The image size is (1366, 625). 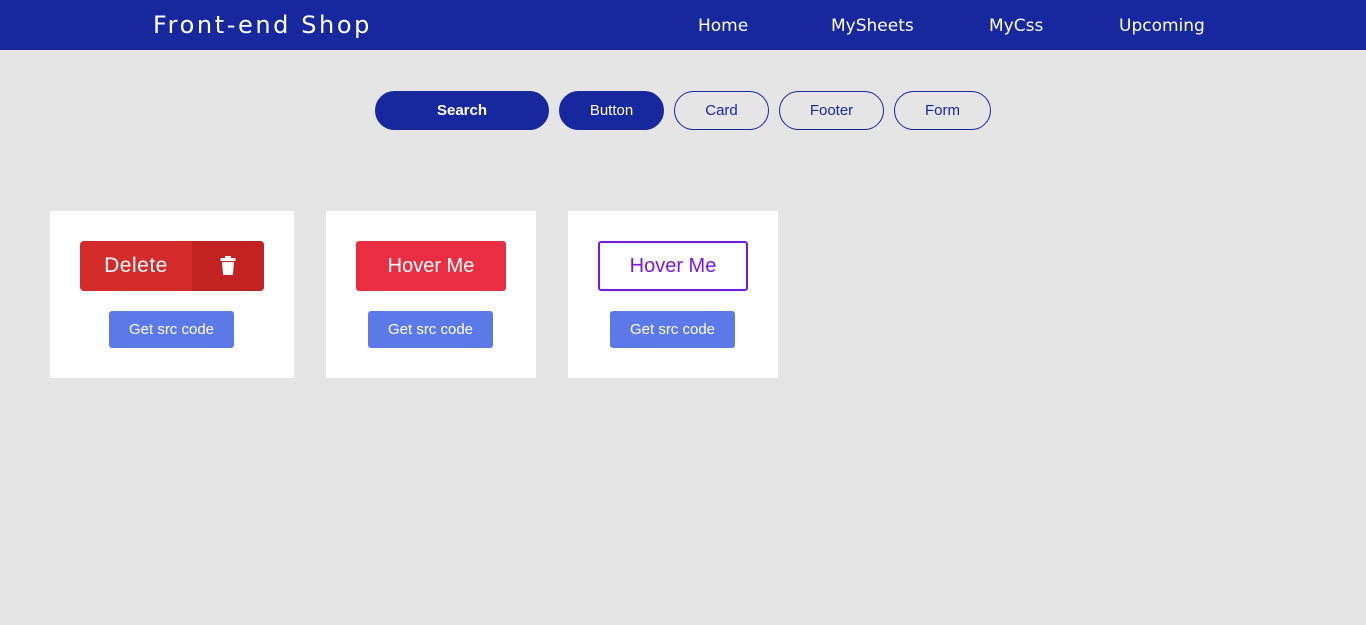 What do you see at coordinates (172, 266) in the screenshot?
I see `delete-demo-button: Delete` at bounding box center [172, 266].